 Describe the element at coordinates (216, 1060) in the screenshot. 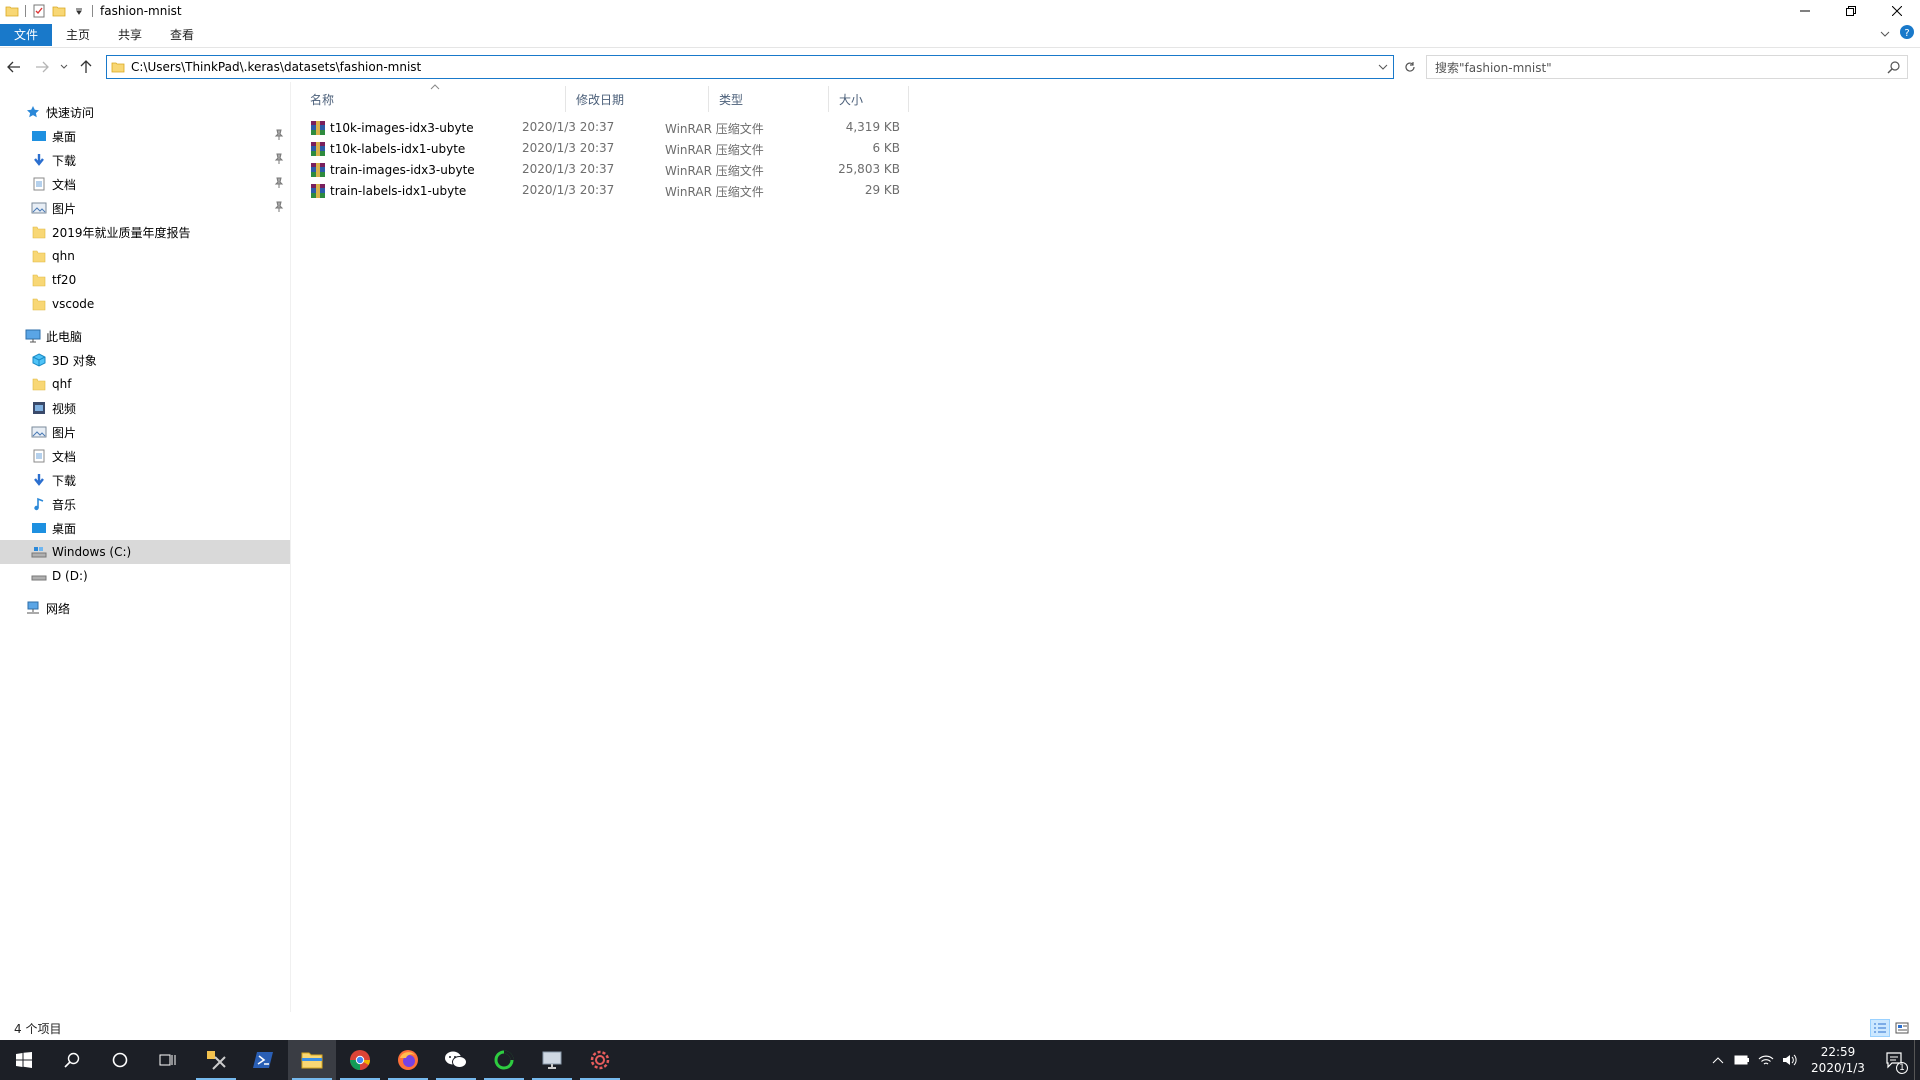

I see `tools-app-icon` at that location.